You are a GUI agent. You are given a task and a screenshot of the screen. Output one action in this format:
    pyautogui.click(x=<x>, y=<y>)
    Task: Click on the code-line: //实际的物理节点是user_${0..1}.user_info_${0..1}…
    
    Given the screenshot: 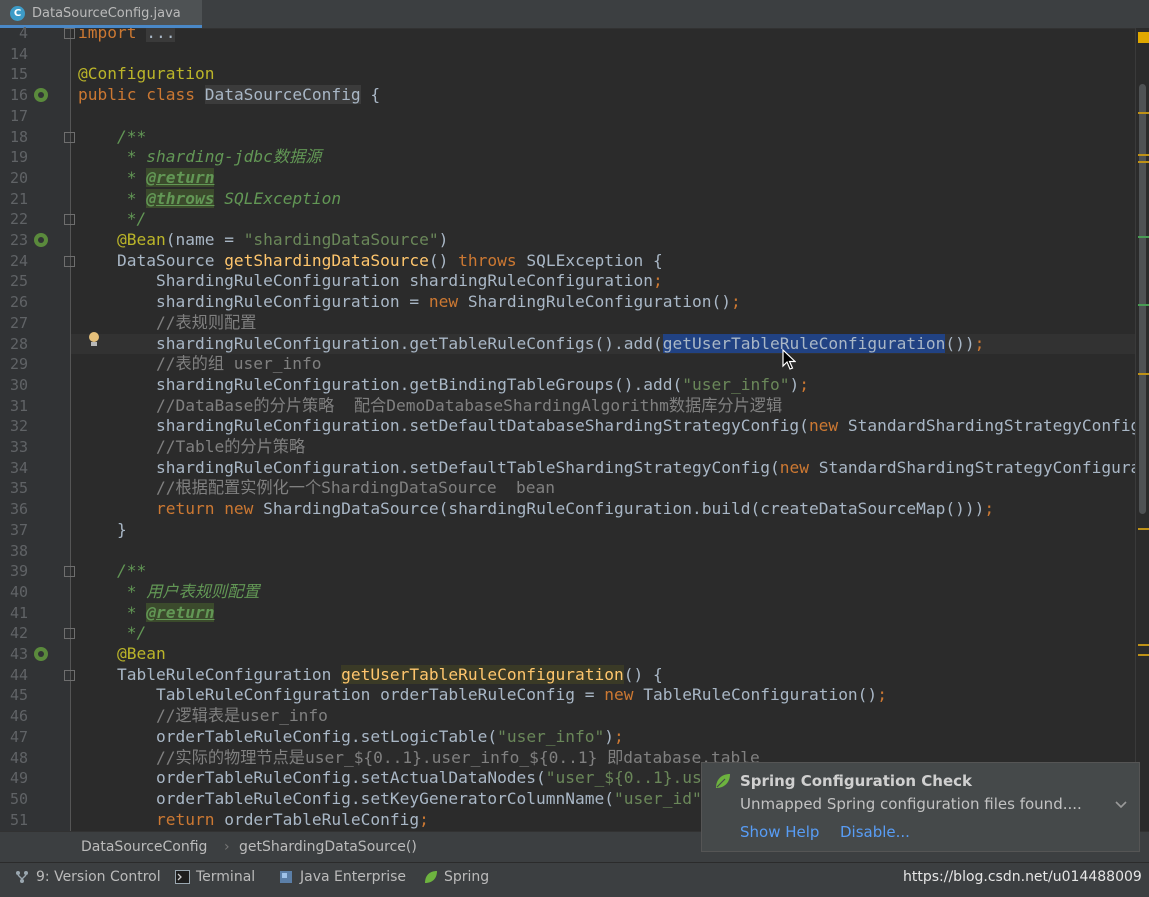 What is the action you would take?
    pyautogui.click(x=457, y=757)
    